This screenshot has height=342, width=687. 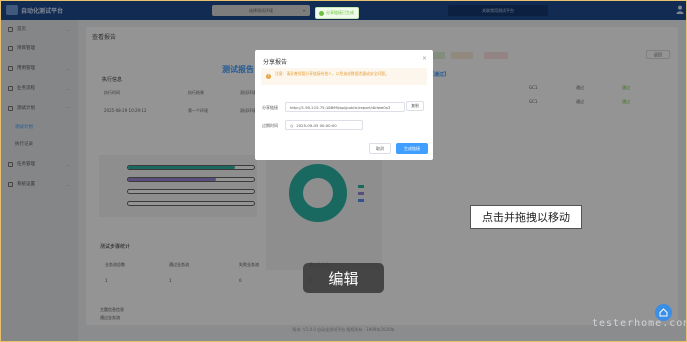 What do you see at coordinates (639, 323) in the screenshot?
I see `watermark: testerhome.com` at bounding box center [639, 323].